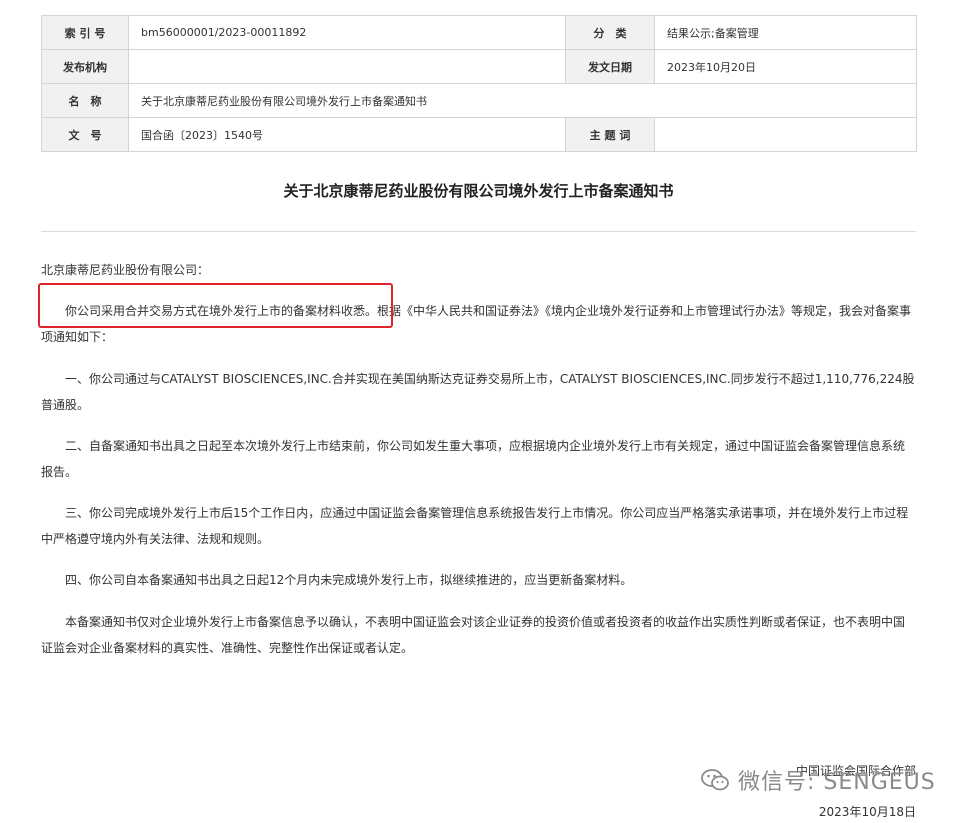 The image size is (956, 823). I want to click on watermark: 微信号: SENGEUS, so click(818, 780).